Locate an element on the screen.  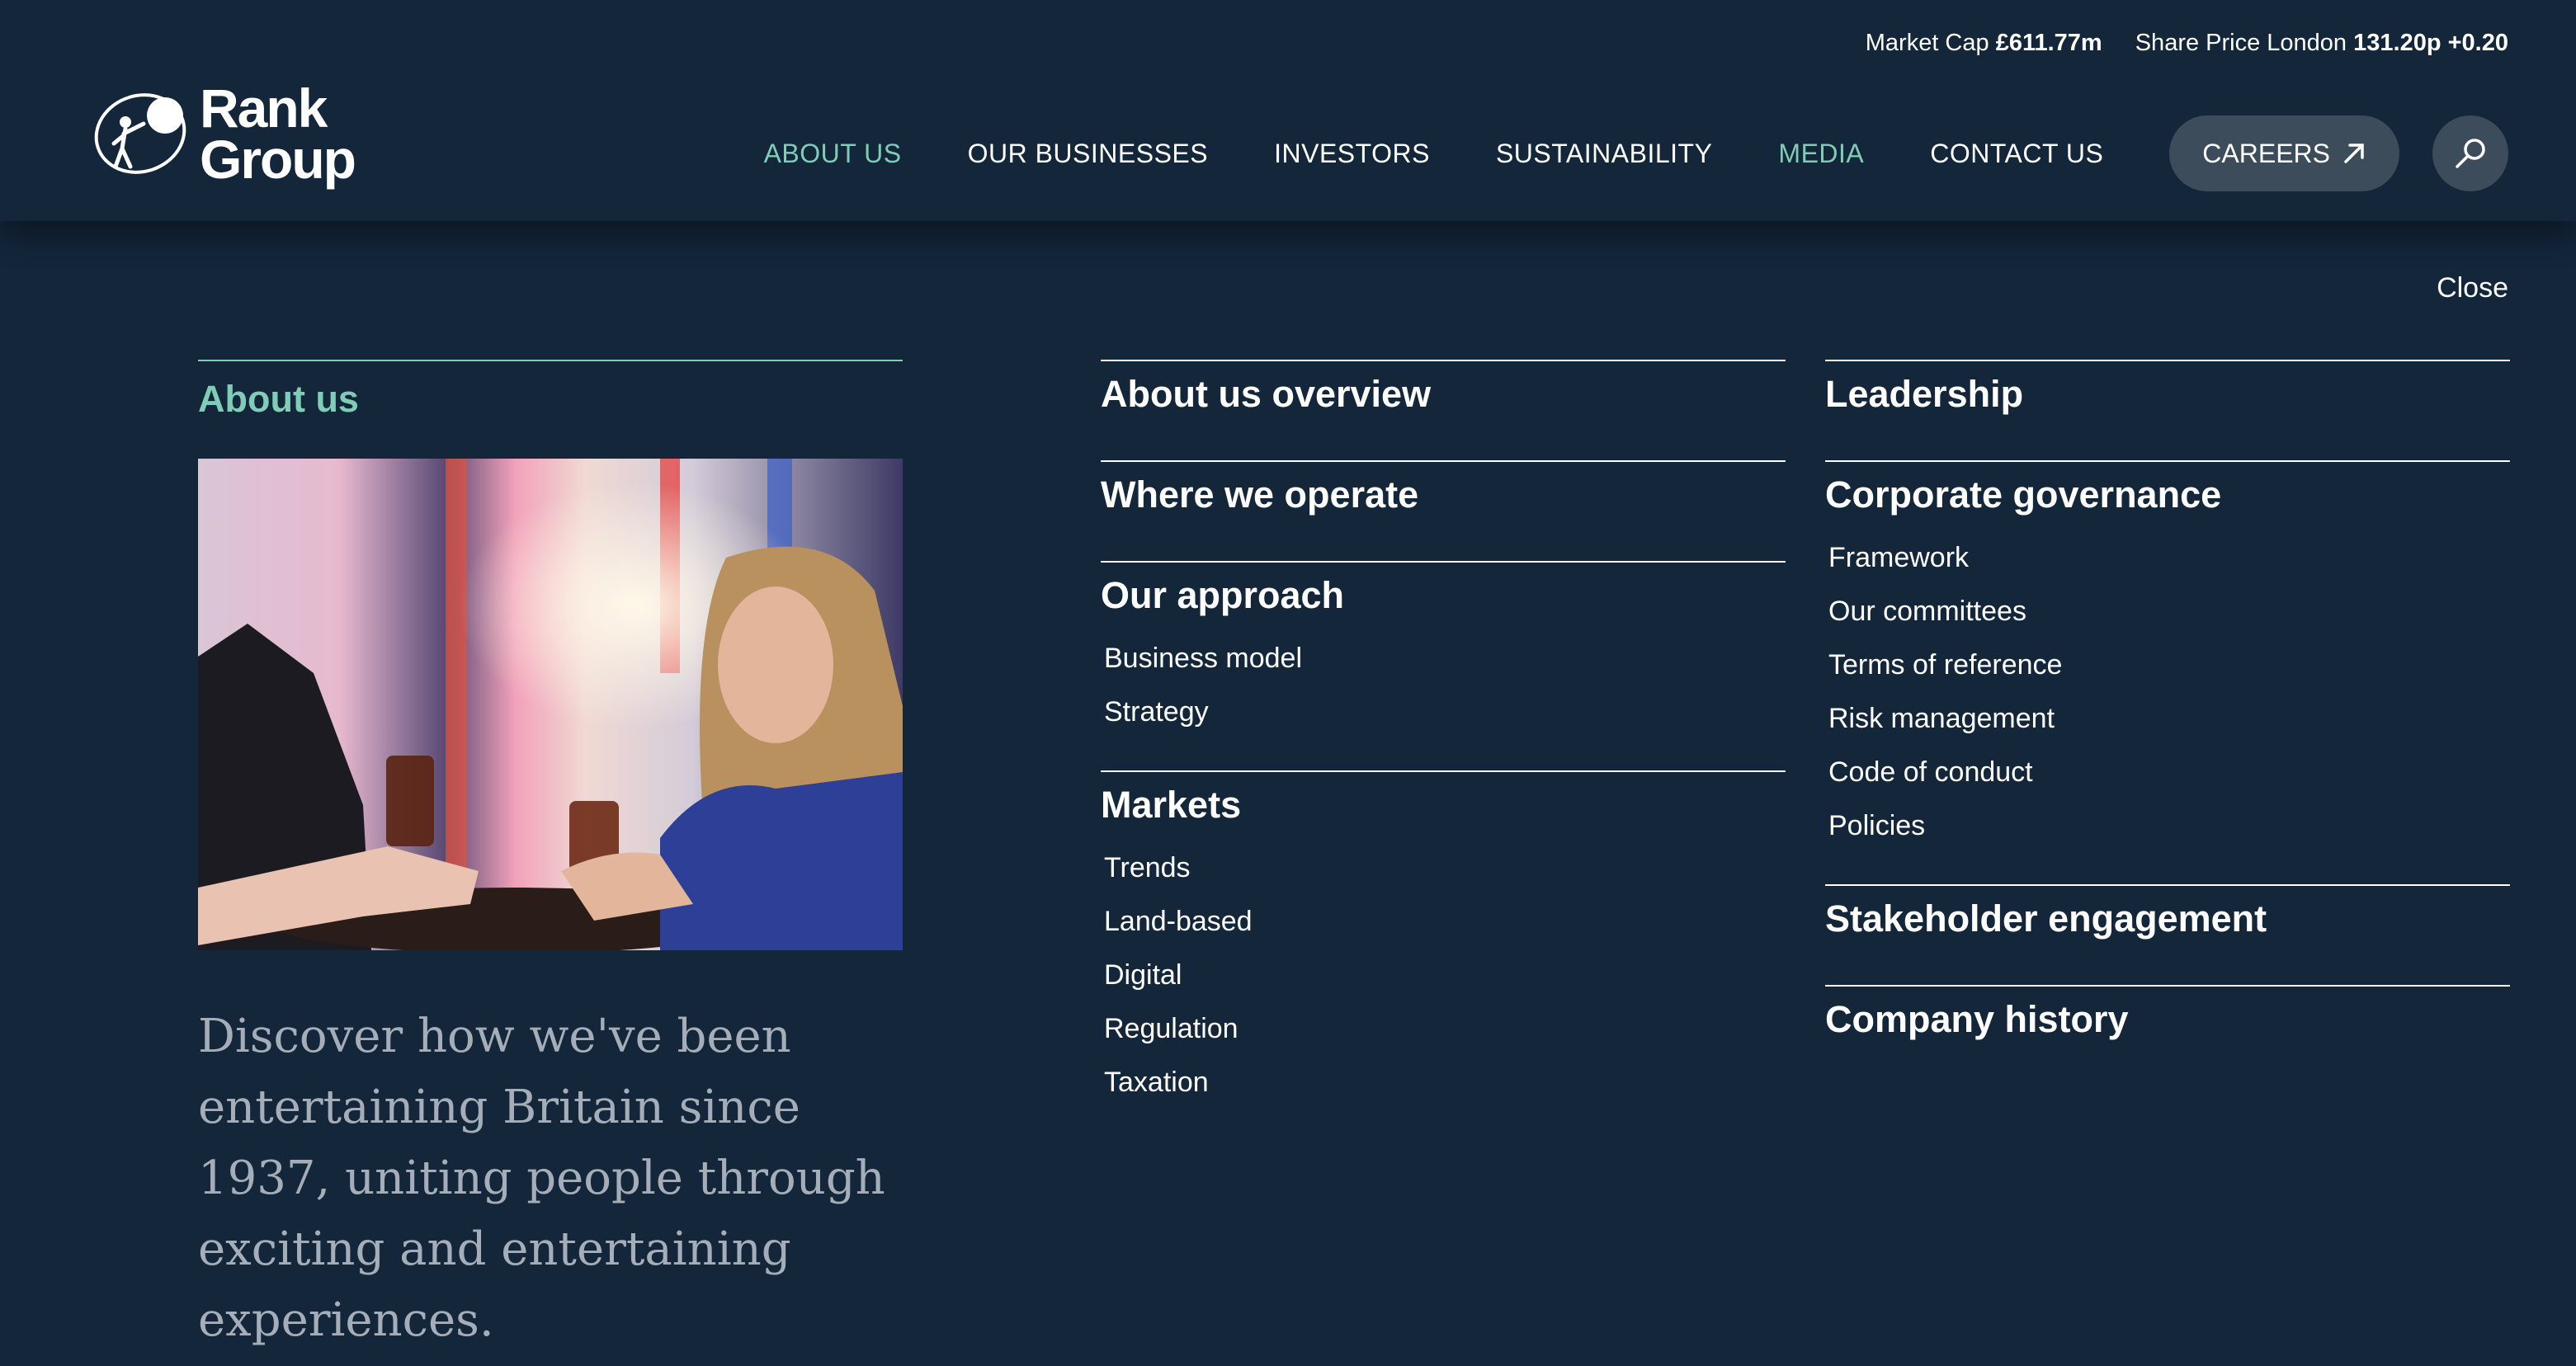
nav-sustainability: SUSTAINABILITY is located at coordinates (1604, 154).